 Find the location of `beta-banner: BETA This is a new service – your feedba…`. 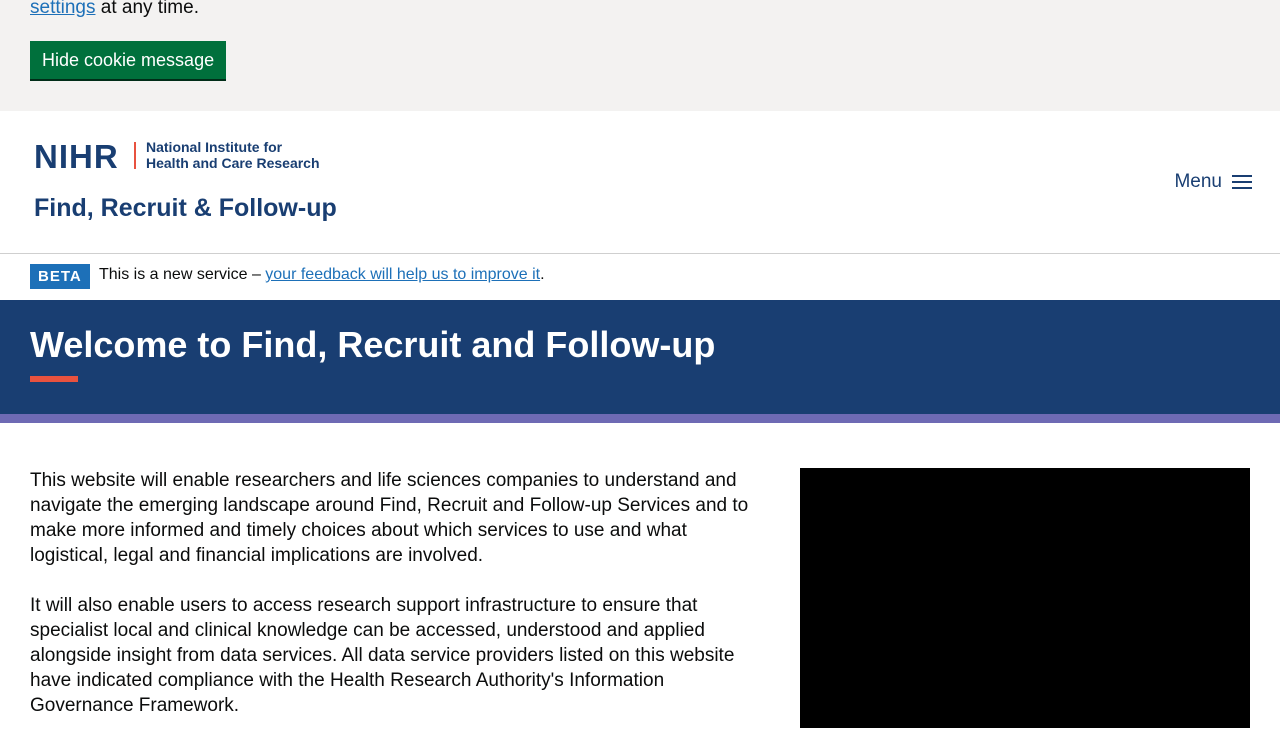

beta-banner: BETA This is a new service – your feedba… is located at coordinates (640, 277).